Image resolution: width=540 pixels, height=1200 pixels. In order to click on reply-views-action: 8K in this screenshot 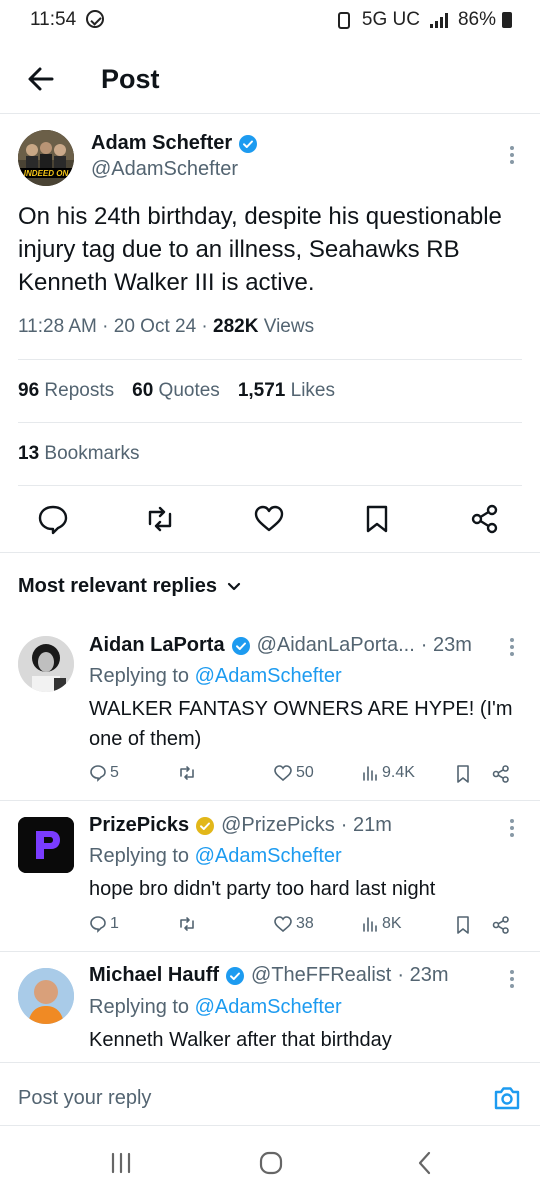, I will do `click(381, 924)`.